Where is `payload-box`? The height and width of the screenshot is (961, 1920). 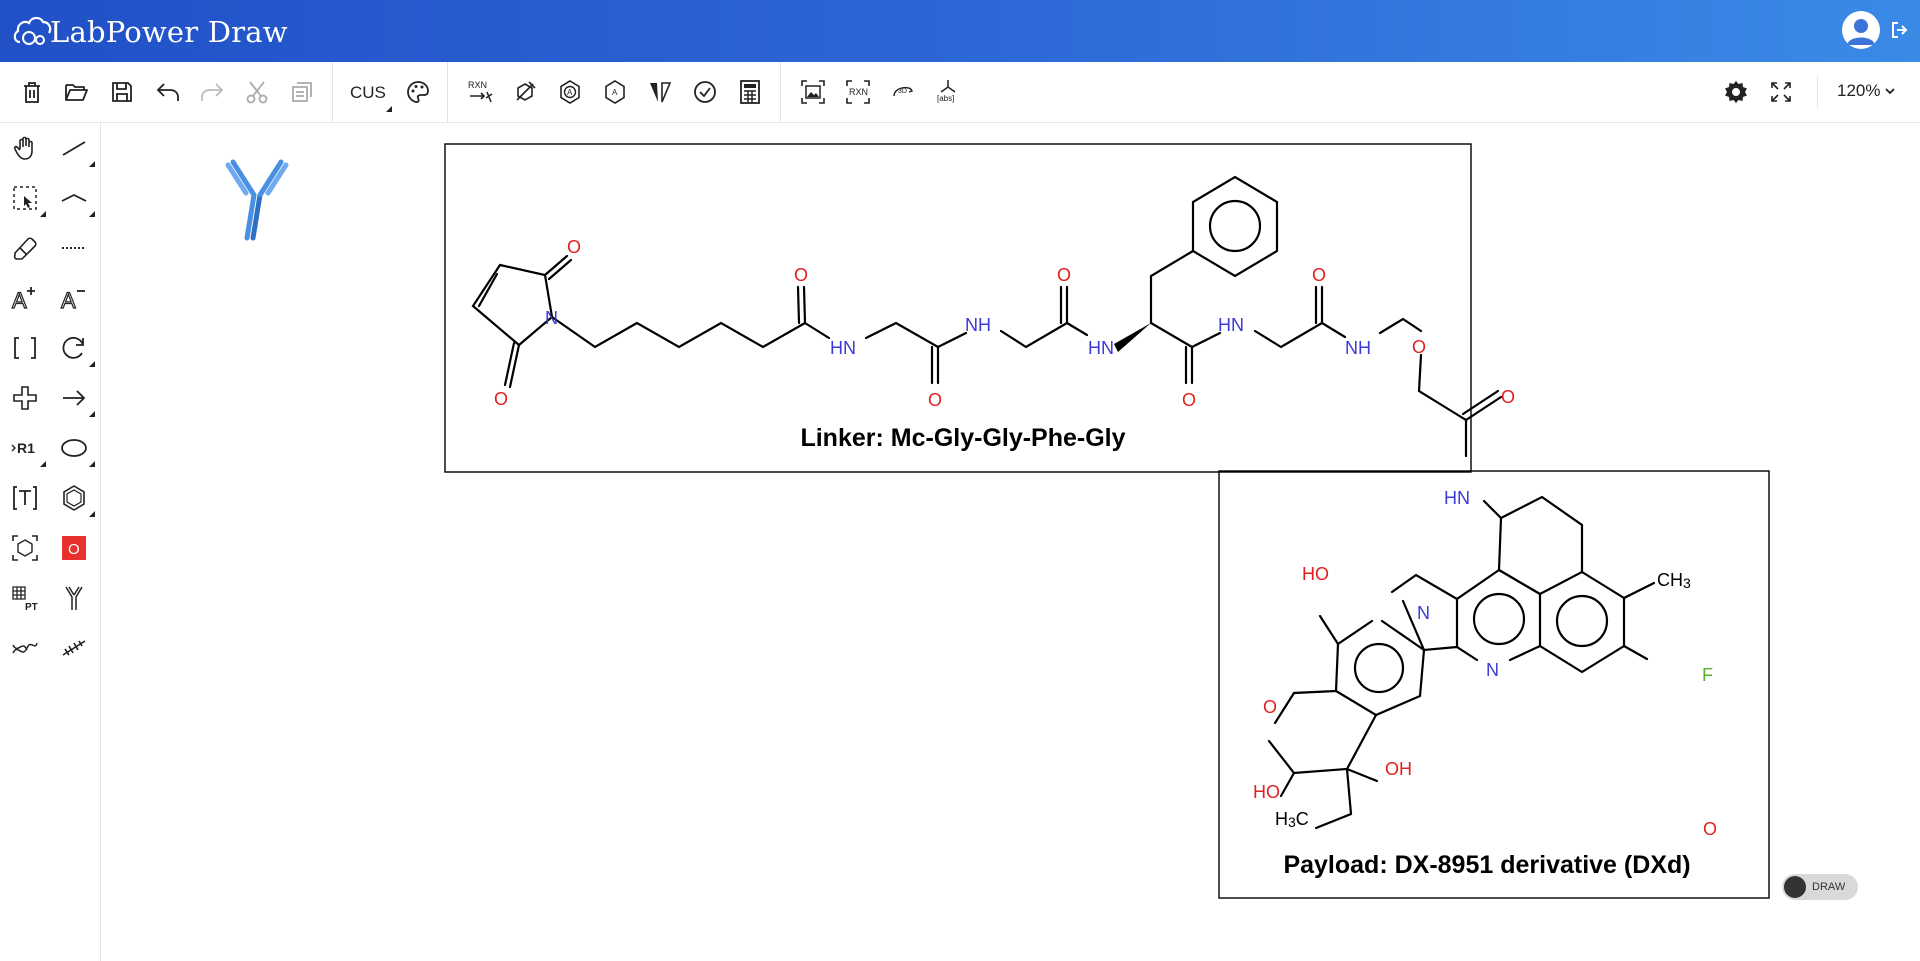 payload-box is located at coordinates (1494, 684).